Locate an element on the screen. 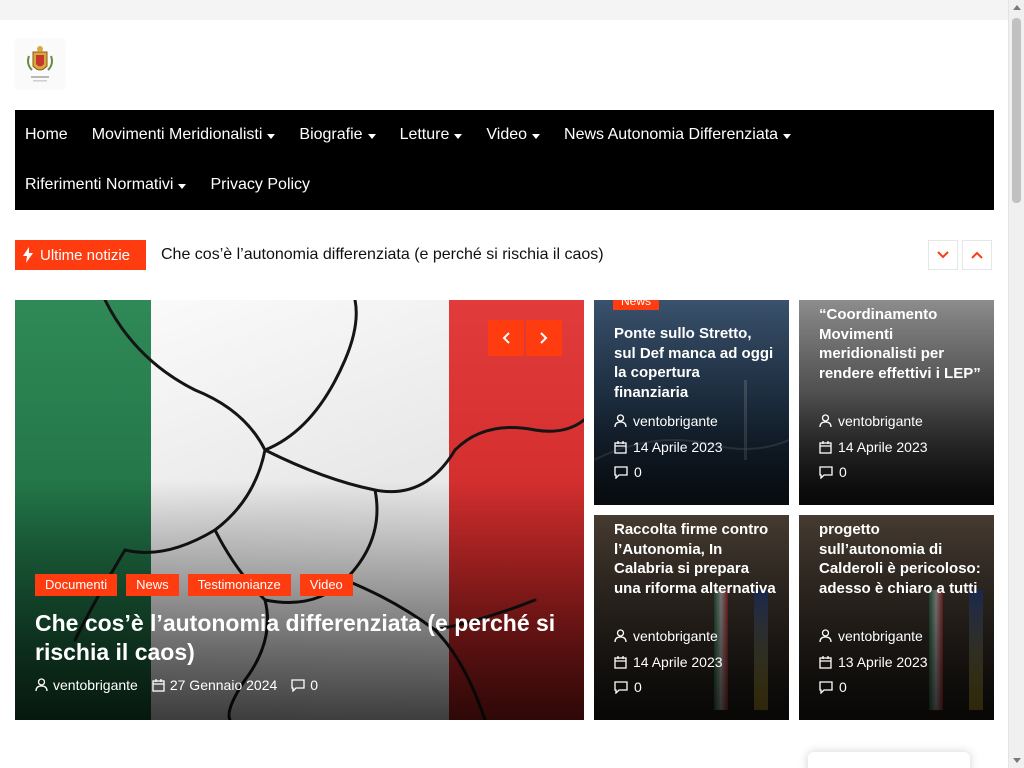 Image resolution: width=1024 pixels, height=768 pixels. hero-date: 27 Gennaio 2024 is located at coordinates (223, 685).